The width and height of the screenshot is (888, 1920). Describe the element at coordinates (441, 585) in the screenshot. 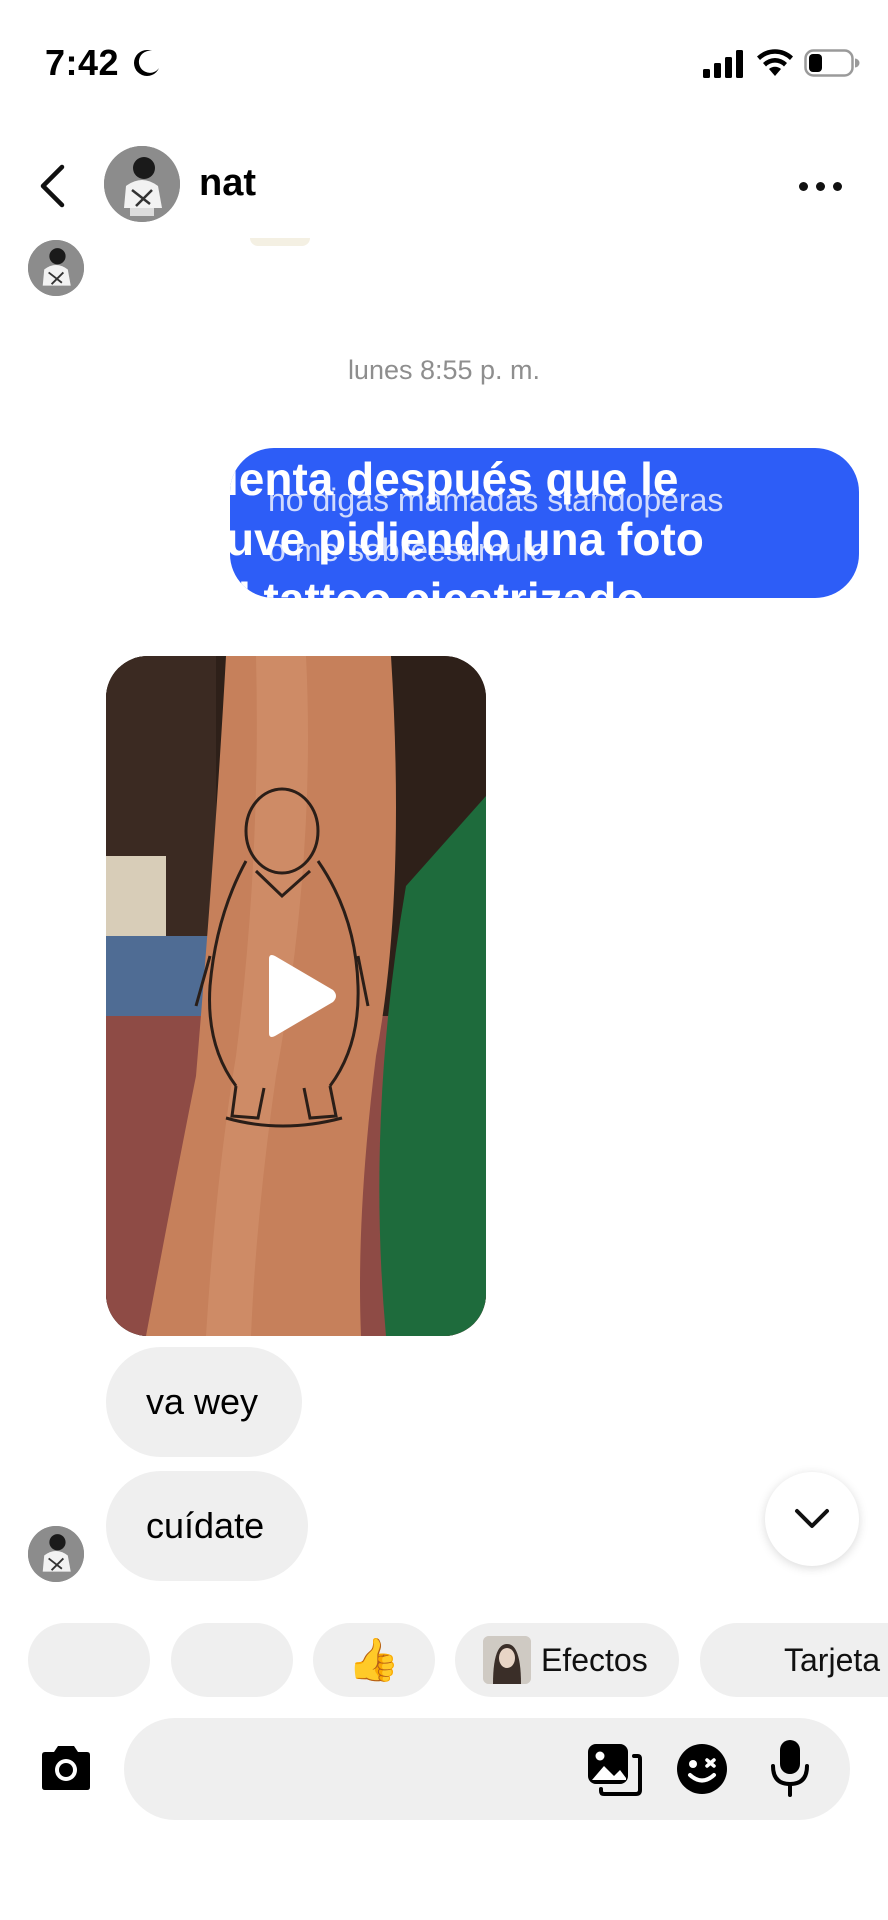

I see `overlay-text-line-3: l tattoo cicatrizado` at that location.